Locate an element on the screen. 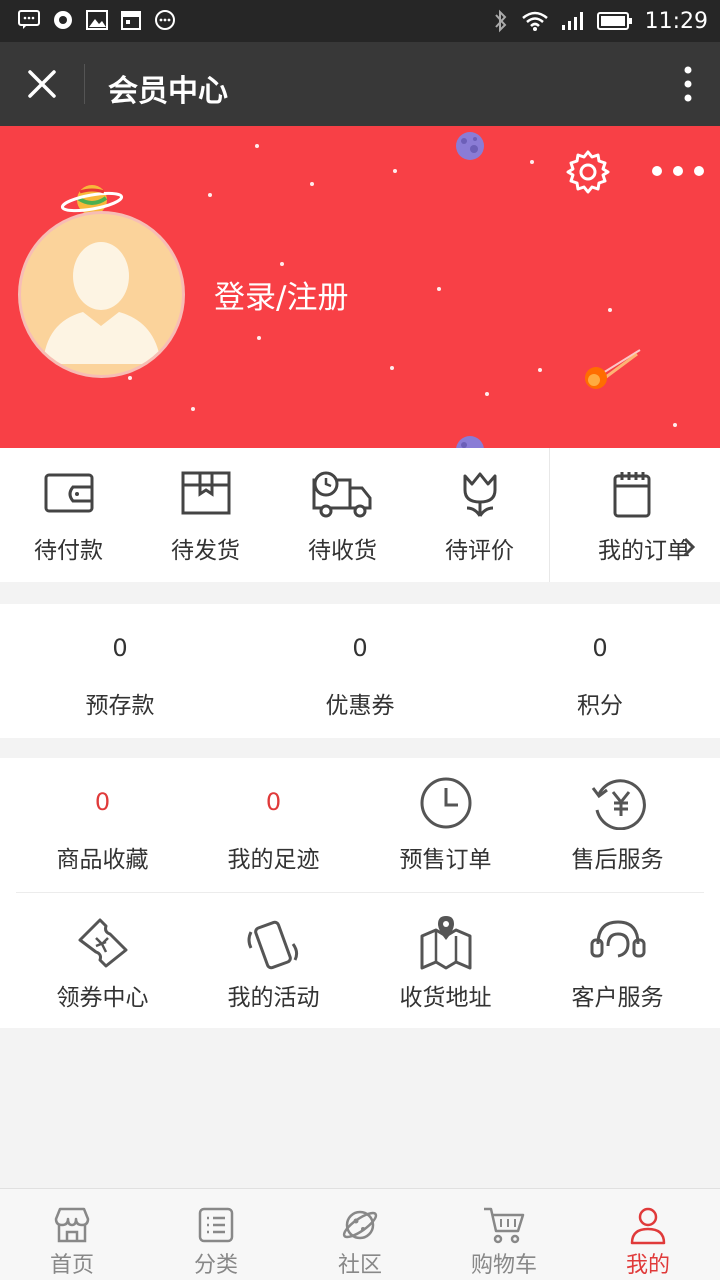 The image size is (720, 1280). order-pending-shipment: 待发货 is located at coordinates (205, 515).